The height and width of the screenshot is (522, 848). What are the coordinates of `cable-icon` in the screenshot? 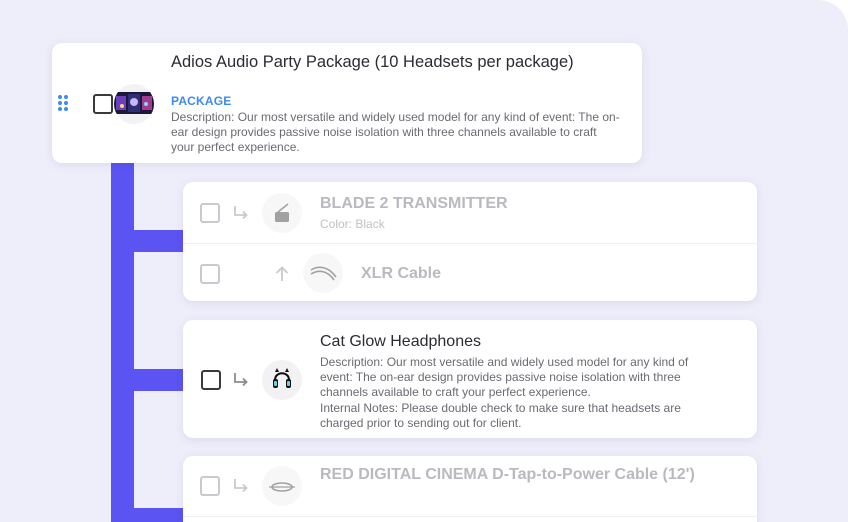 It's located at (323, 273).